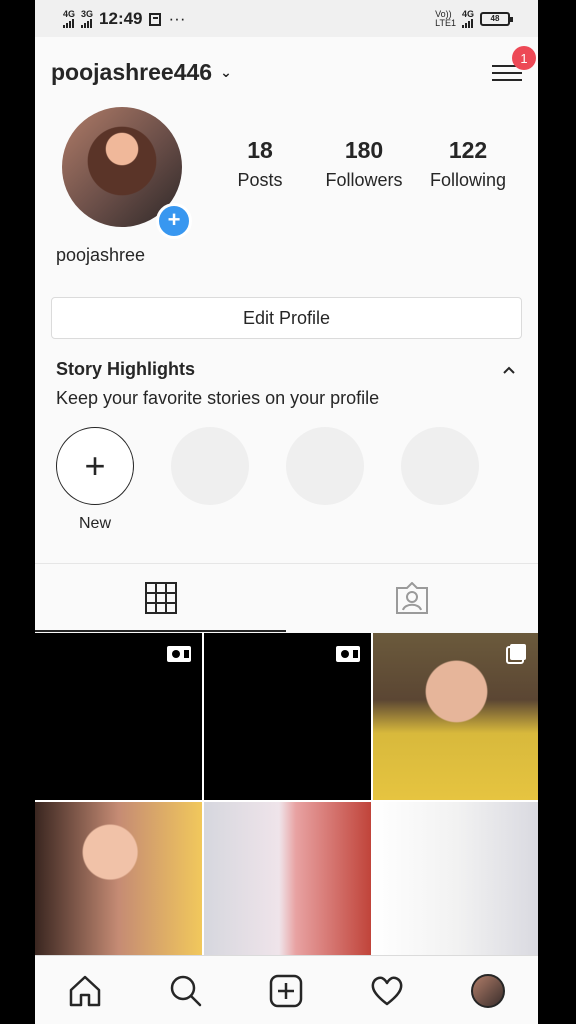  What do you see at coordinates (101, 255) in the screenshot?
I see `display-name: poojashree` at bounding box center [101, 255].